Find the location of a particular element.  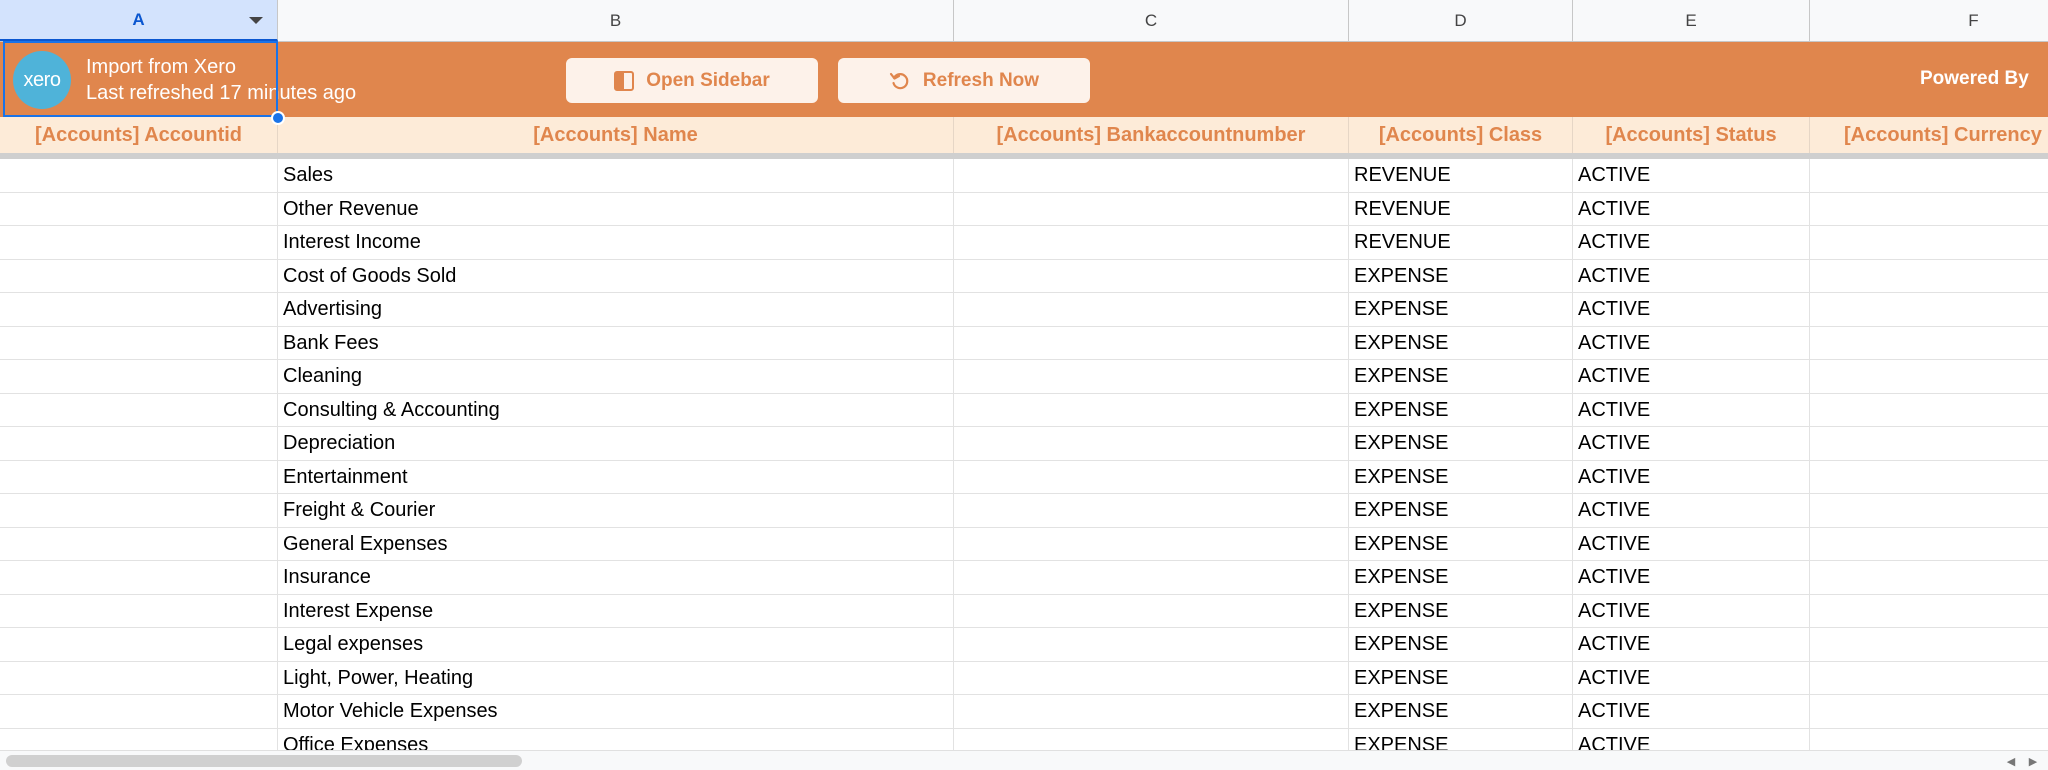

cell-name: Cost of Goods Sold is located at coordinates (616, 276).